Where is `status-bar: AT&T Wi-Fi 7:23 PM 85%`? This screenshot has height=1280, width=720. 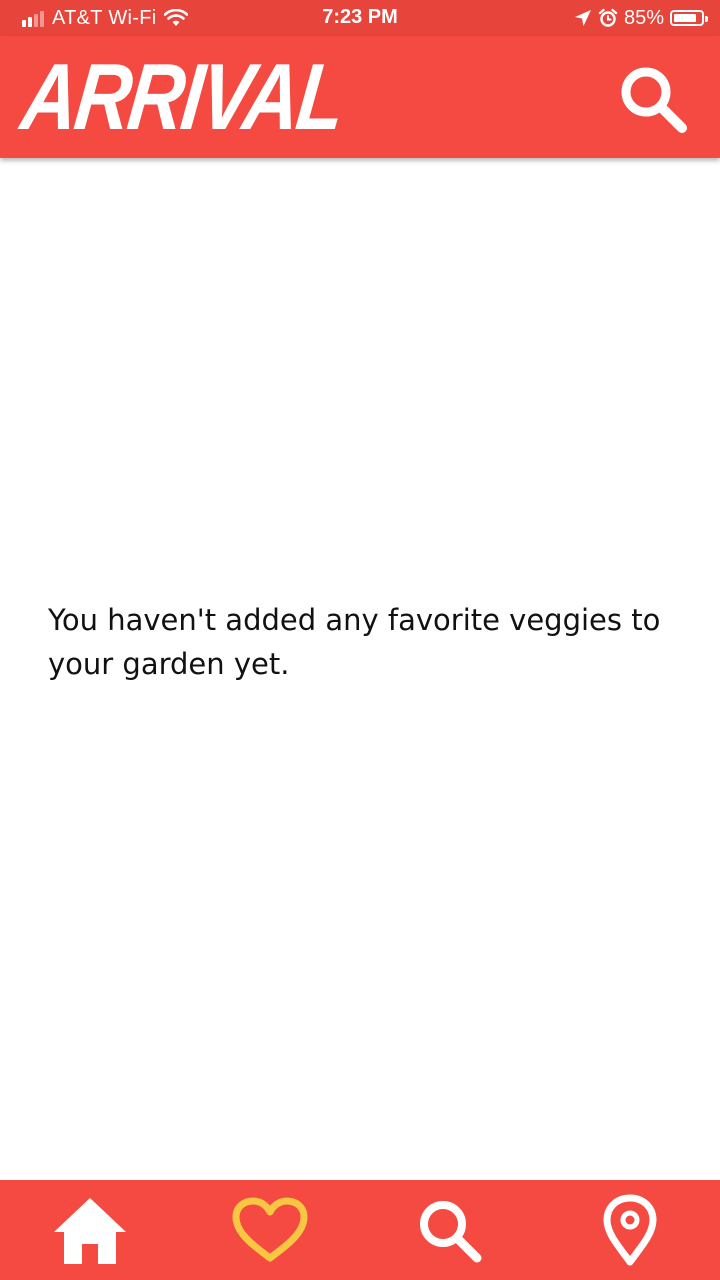 status-bar: AT&T Wi-Fi 7:23 PM 85% is located at coordinates (360, 18).